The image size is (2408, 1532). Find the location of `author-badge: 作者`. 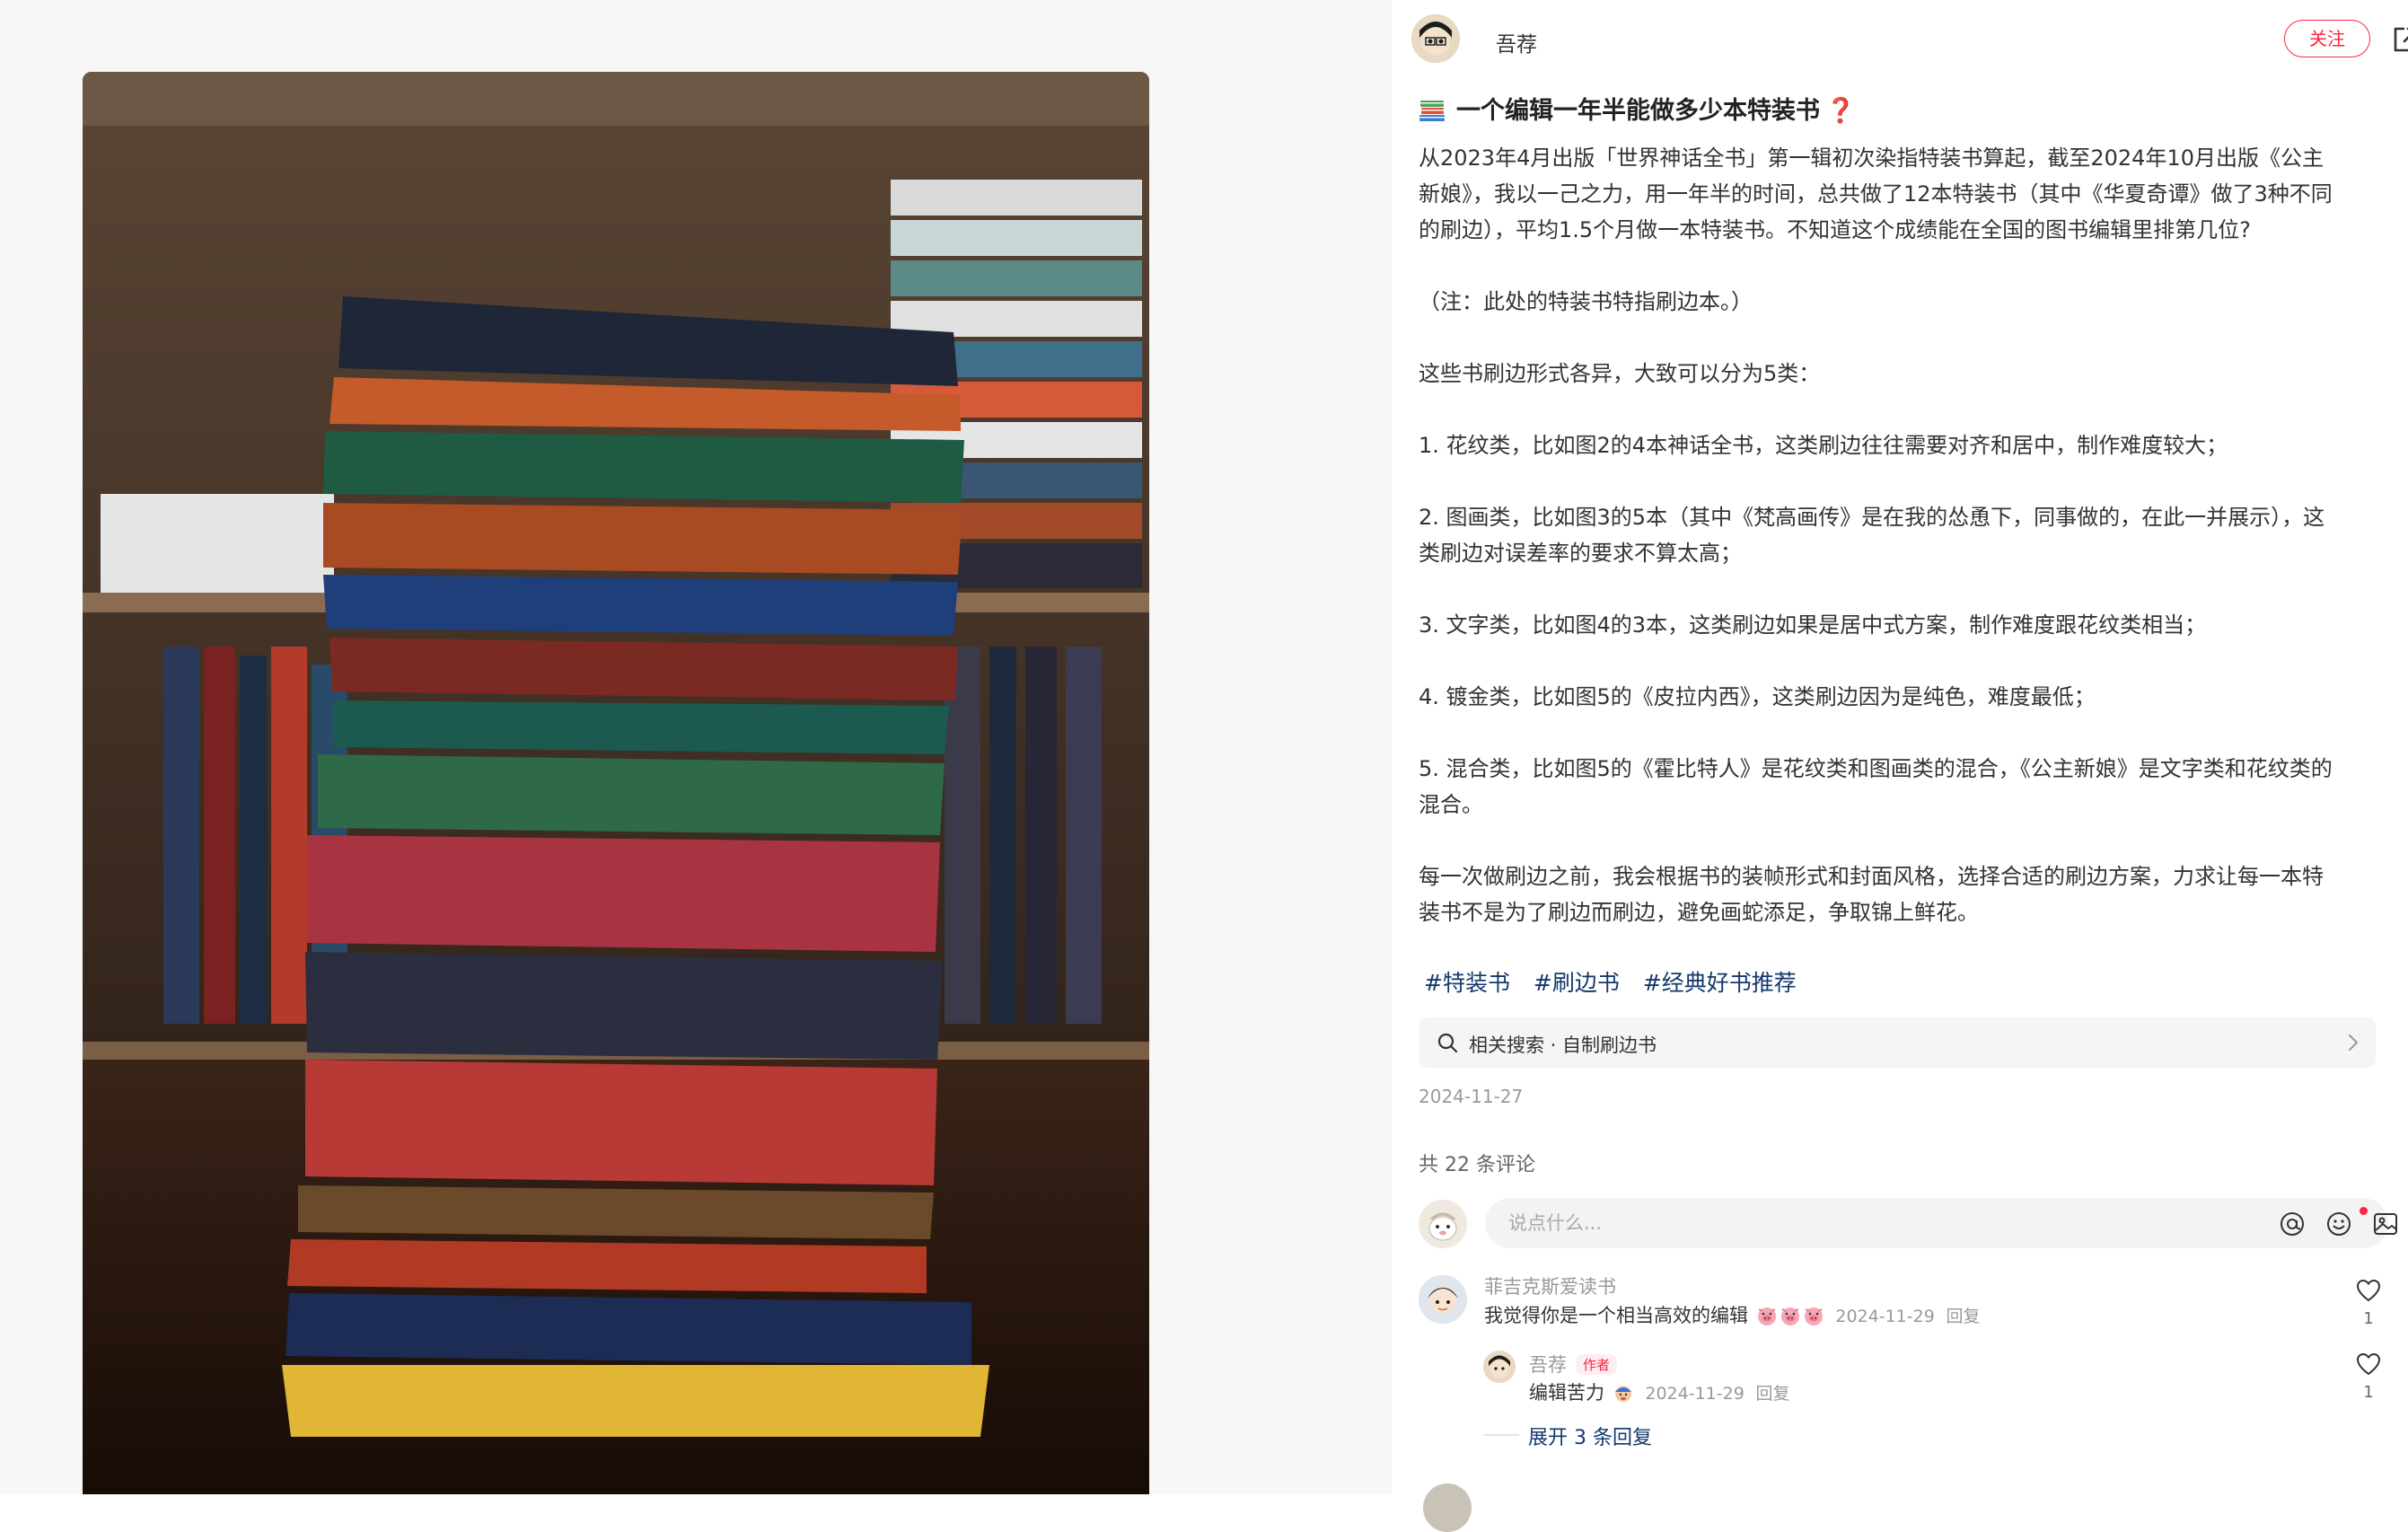

author-badge: 作者 is located at coordinates (1597, 1365).